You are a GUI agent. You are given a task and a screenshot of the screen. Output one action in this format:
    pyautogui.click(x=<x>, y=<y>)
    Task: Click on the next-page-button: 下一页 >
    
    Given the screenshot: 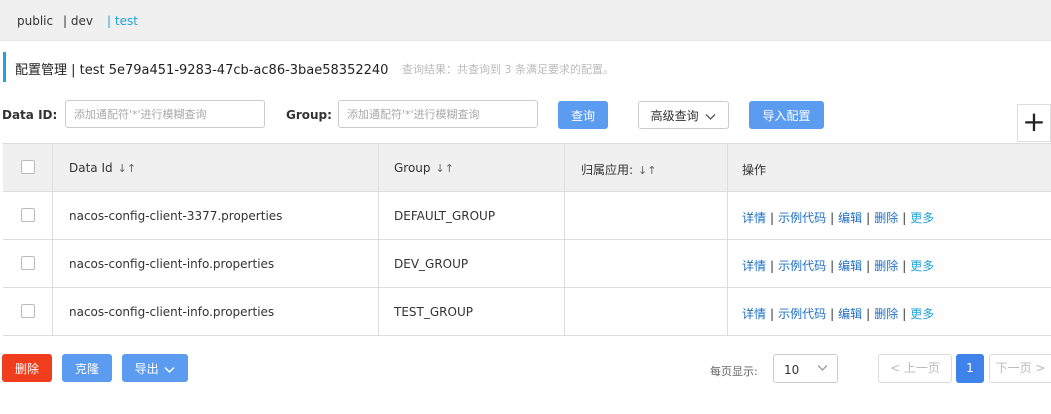 What is the action you would take?
    pyautogui.click(x=1020, y=368)
    